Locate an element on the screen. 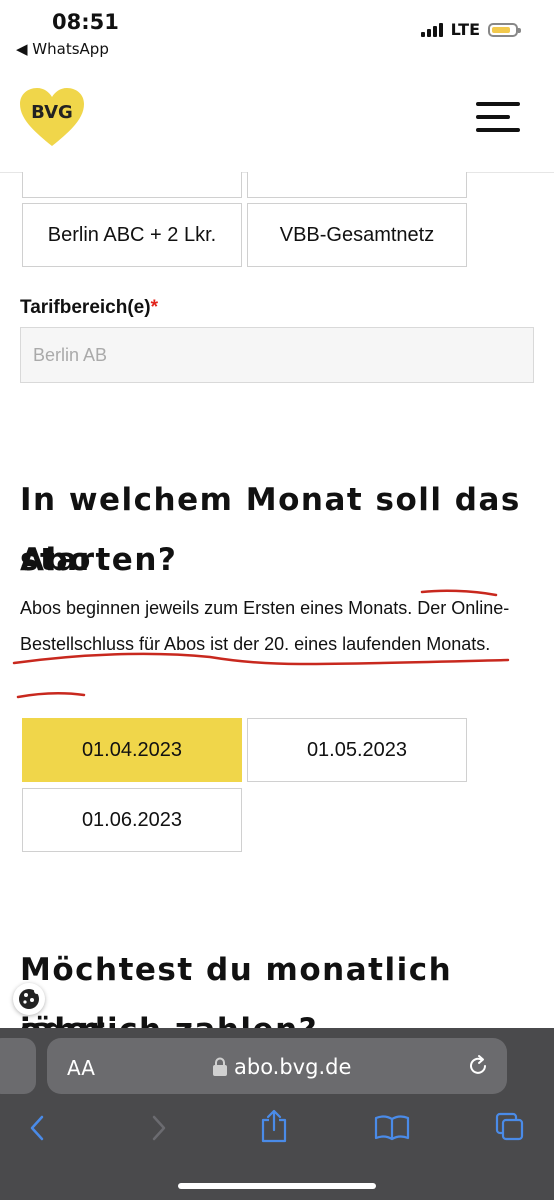 Image resolution: width=554 pixels, height=1200 pixels. site-header: BVG is located at coordinates (277, 122).